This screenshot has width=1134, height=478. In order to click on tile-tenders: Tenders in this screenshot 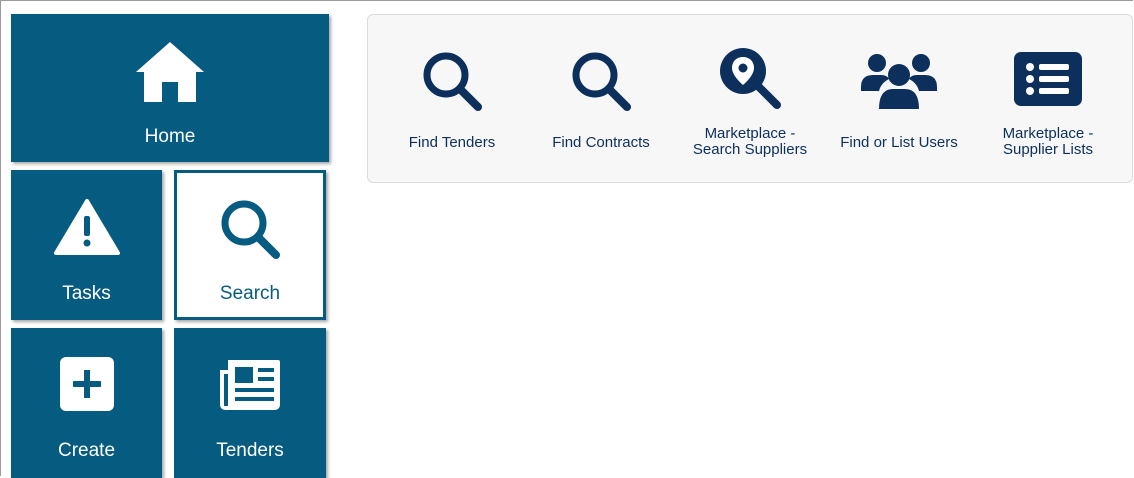, I will do `click(250, 403)`.